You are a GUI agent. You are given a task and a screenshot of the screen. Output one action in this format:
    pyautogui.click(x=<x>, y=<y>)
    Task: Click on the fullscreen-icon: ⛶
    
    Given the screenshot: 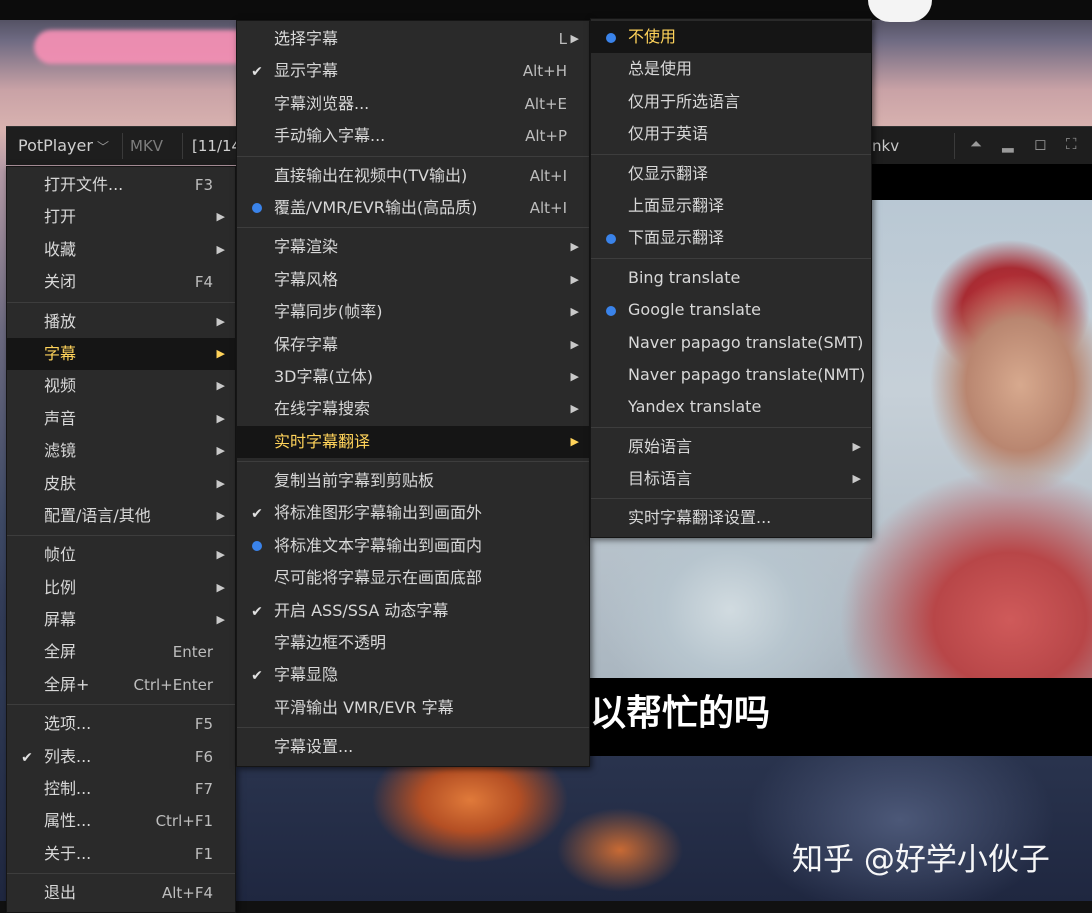 What is the action you would take?
    pyautogui.click(x=1071, y=144)
    